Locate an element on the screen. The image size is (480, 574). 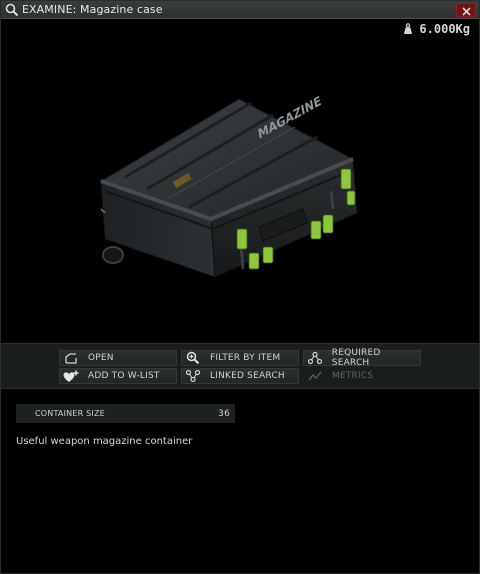
weight-icon is located at coordinates (408, 29).